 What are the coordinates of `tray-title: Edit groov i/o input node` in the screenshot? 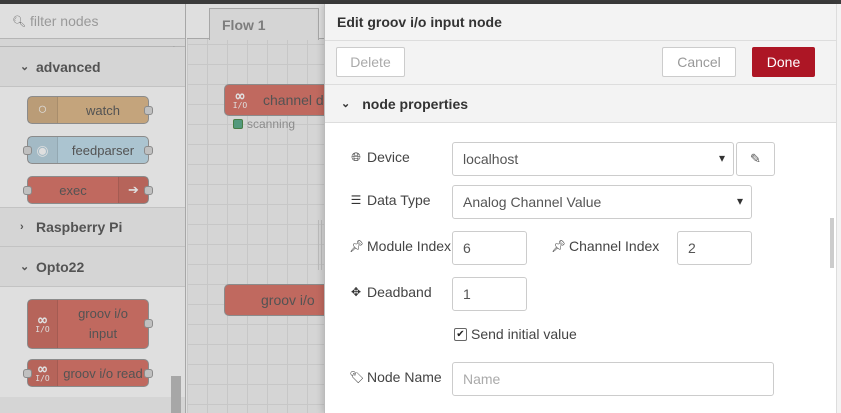 It's located at (580, 22).